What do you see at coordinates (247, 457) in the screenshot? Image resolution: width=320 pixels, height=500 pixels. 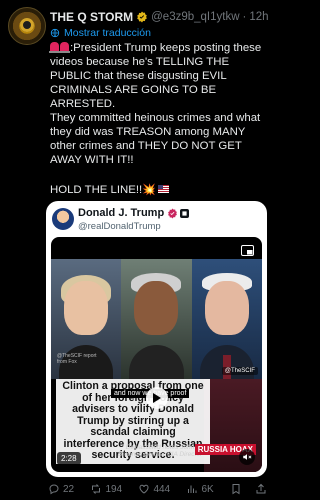 I see `mute-icon` at bounding box center [247, 457].